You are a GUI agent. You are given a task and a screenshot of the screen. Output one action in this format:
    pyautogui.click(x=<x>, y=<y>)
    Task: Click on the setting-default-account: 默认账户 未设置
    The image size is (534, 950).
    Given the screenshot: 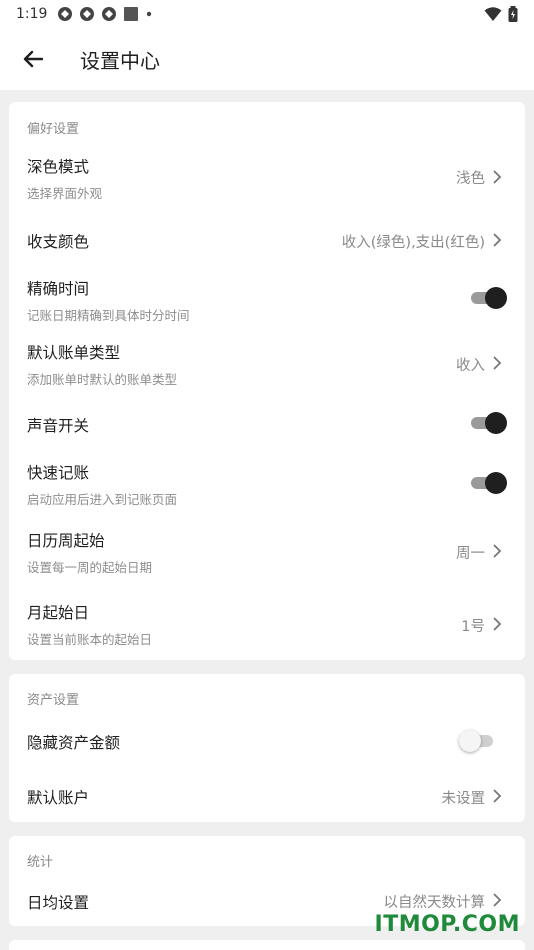 What is the action you would take?
    pyautogui.click(x=267, y=796)
    